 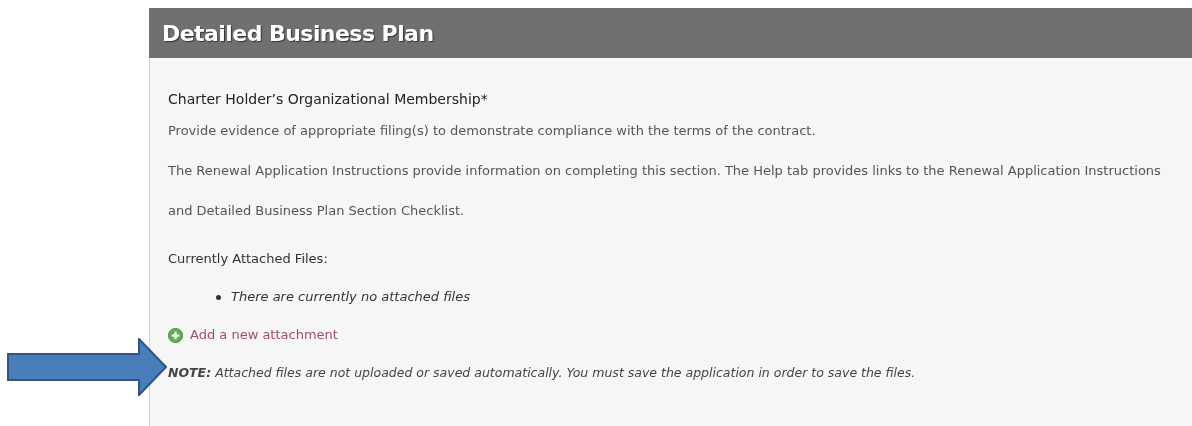 I want to click on section-heading: Charter Holder’s Organizational Membership*, so click(x=328, y=99).